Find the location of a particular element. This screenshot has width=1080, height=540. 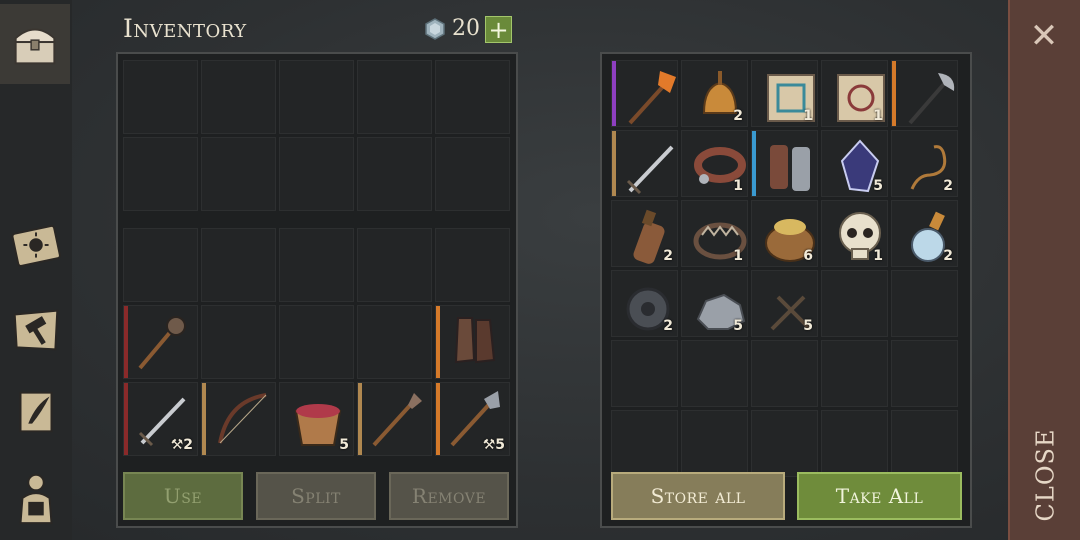

split-button: Split is located at coordinates (316, 496).